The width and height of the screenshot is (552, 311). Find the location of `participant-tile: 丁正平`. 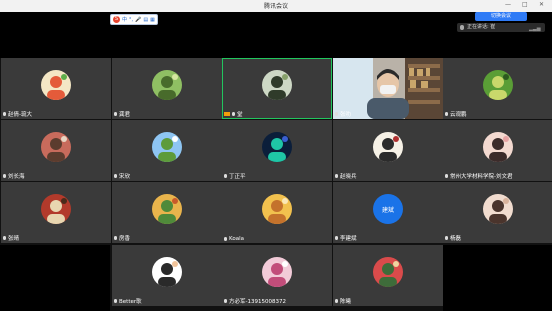

participant-tile: 丁正平 is located at coordinates (277, 150).